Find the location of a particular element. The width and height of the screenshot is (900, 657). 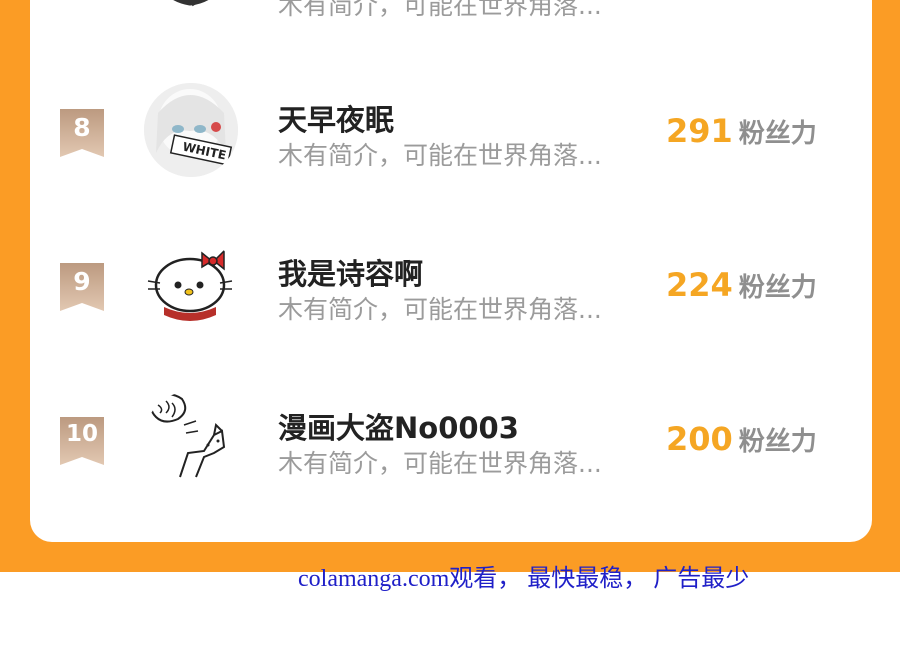

avatar: WHITE is located at coordinates (191, 130).